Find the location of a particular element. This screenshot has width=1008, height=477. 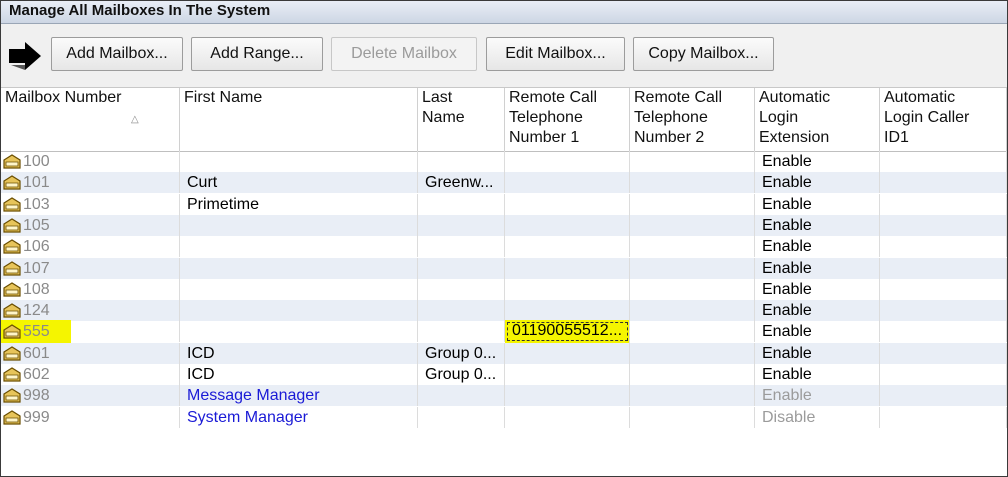

column-header-last-name: Last Name is located at coordinates (461, 119).